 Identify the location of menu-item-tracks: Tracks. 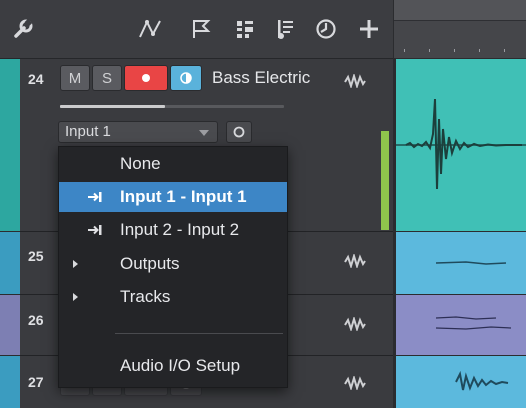
(173, 297).